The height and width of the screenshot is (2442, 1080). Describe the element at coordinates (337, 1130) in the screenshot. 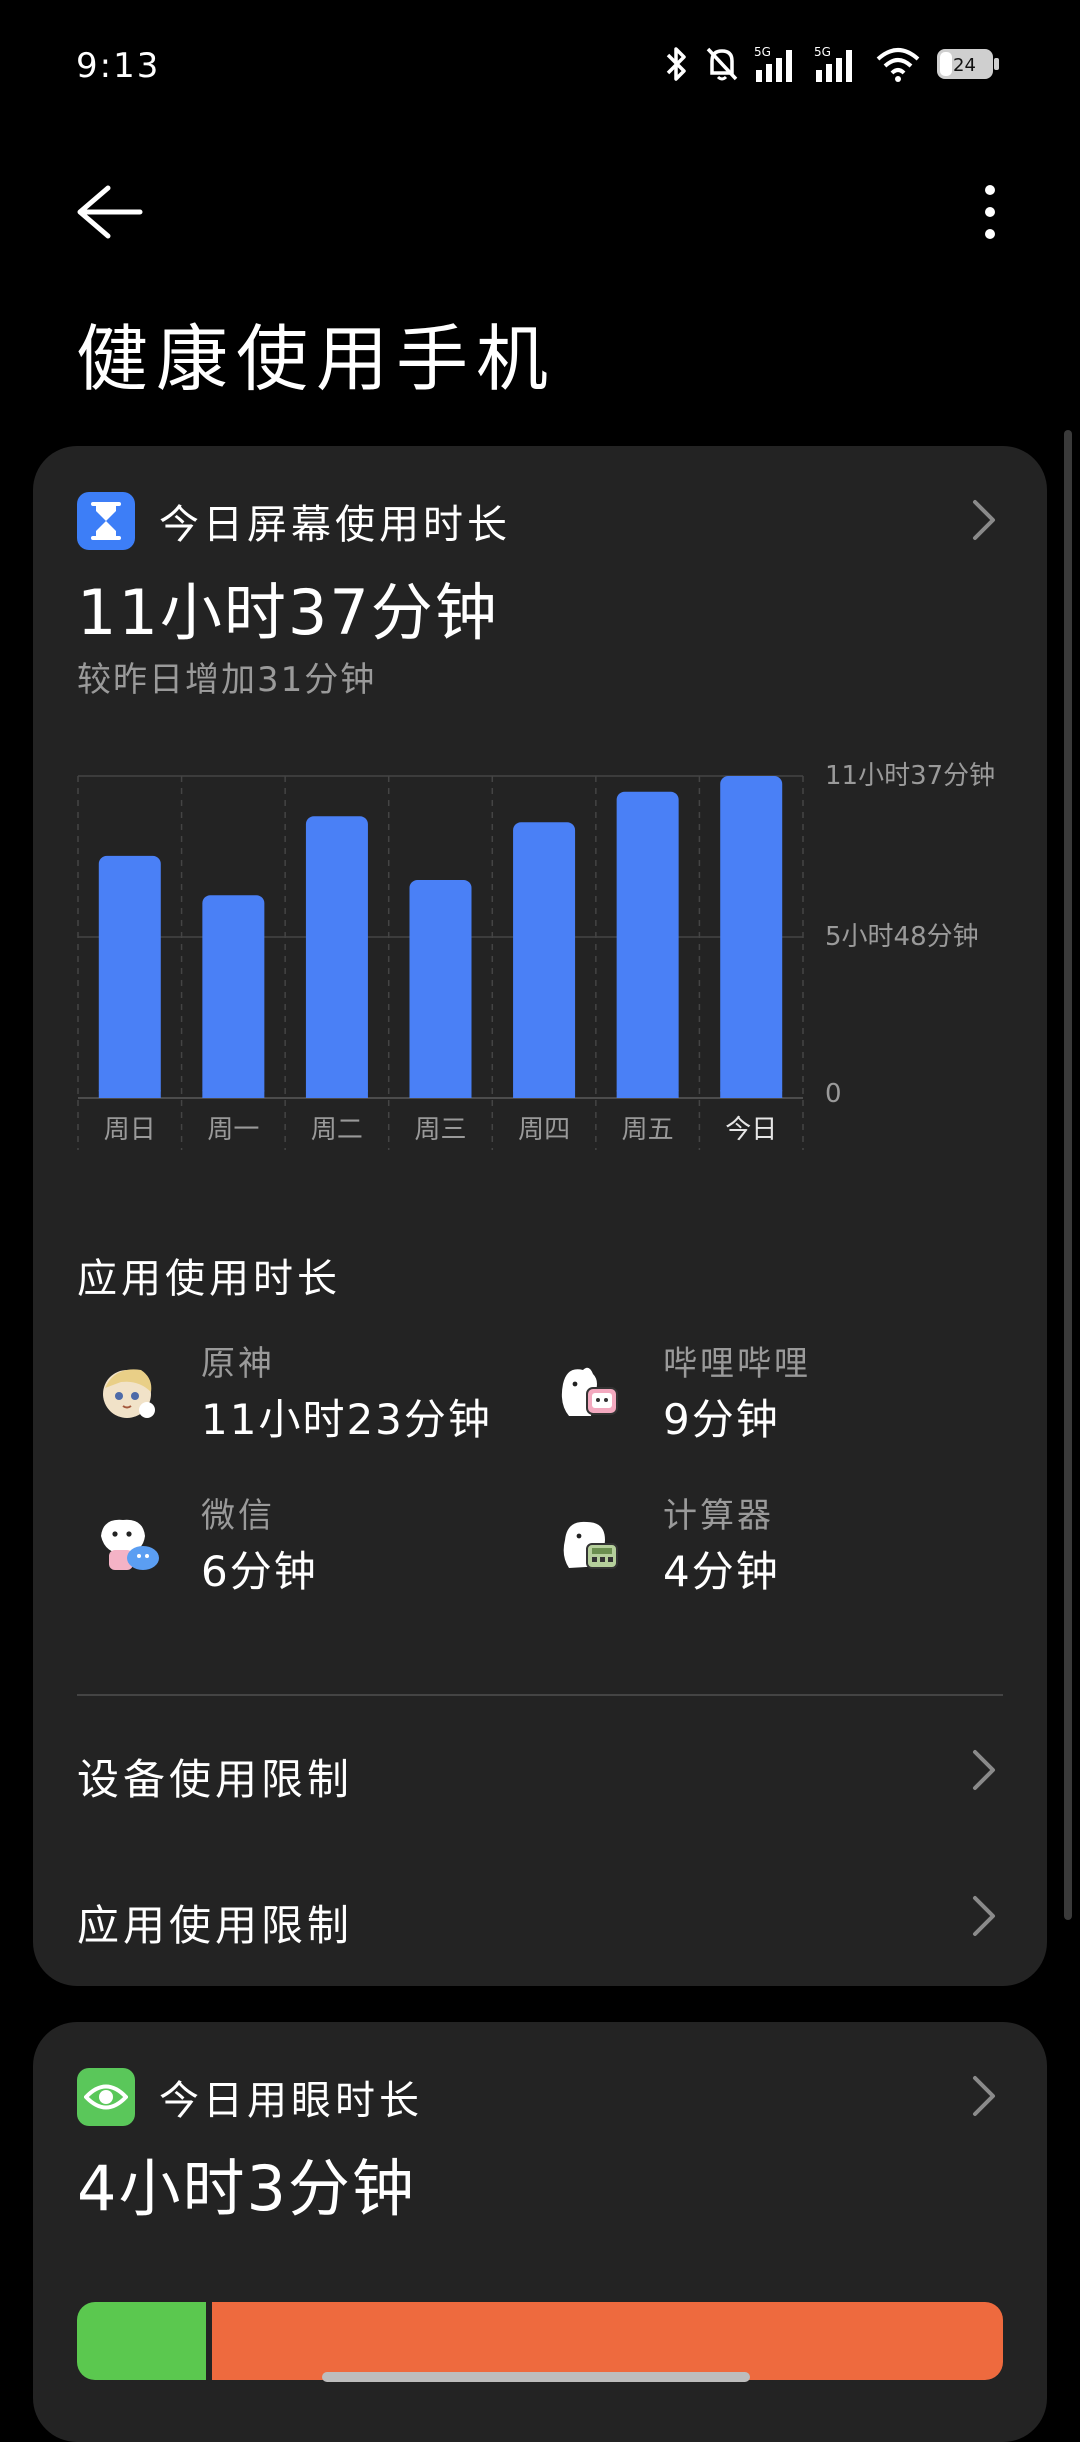

I see `x-tick-label: 周二` at that location.